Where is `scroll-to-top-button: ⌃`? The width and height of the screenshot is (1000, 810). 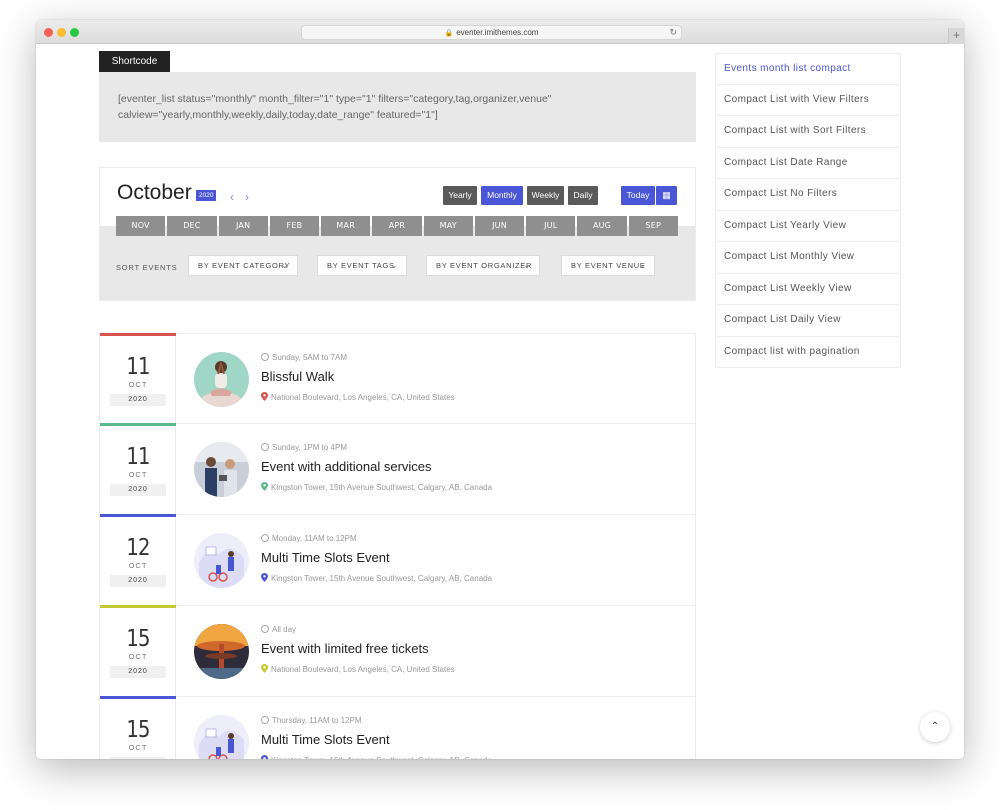
scroll-to-top-button: ⌃ is located at coordinates (935, 727).